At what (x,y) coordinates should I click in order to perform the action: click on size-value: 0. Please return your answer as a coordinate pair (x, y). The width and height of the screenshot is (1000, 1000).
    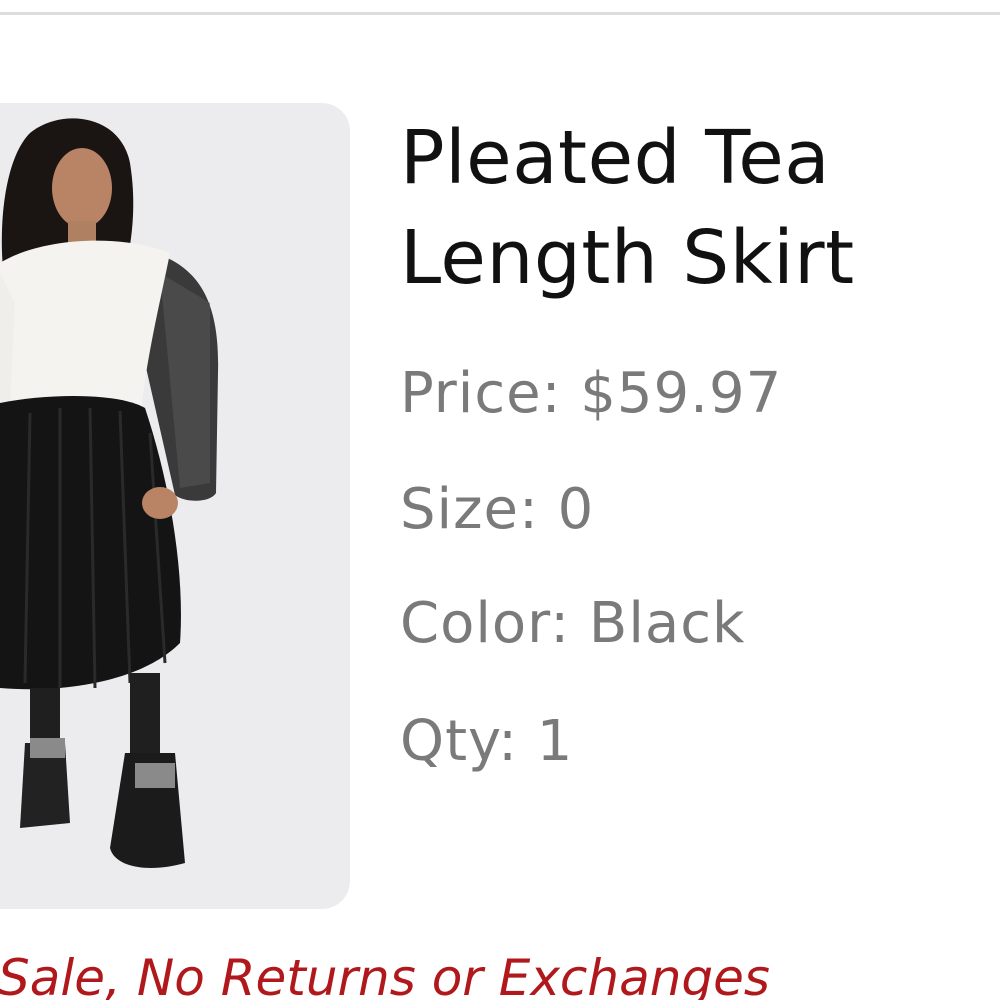
    Looking at the image, I should click on (576, 509).